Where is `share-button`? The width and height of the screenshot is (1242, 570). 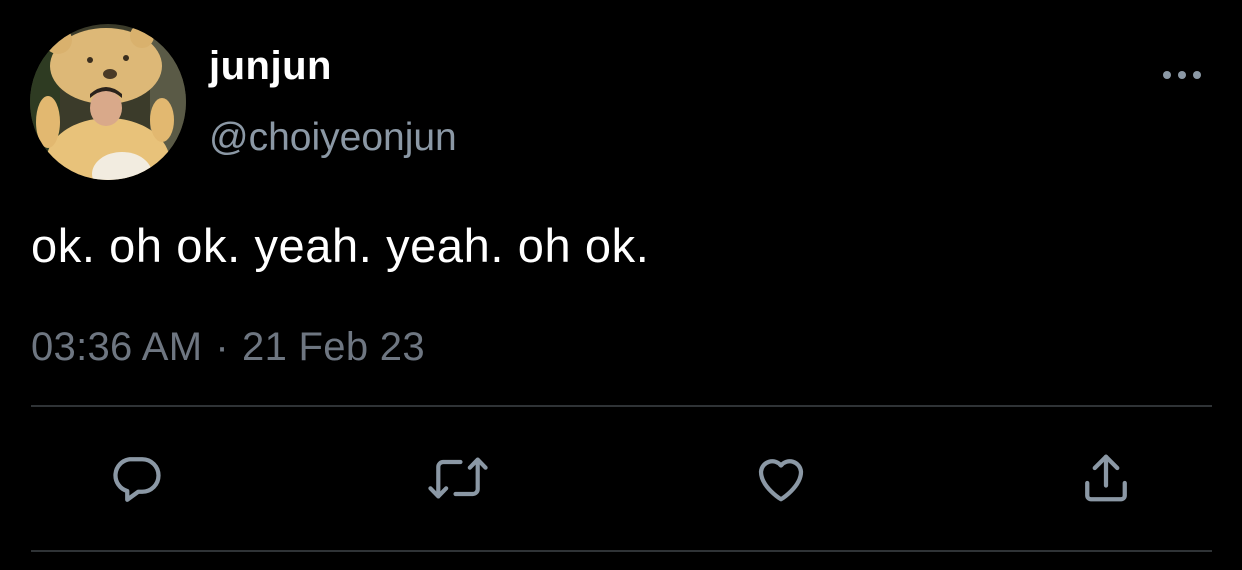 share-button is located at coordinates (1106, 478).